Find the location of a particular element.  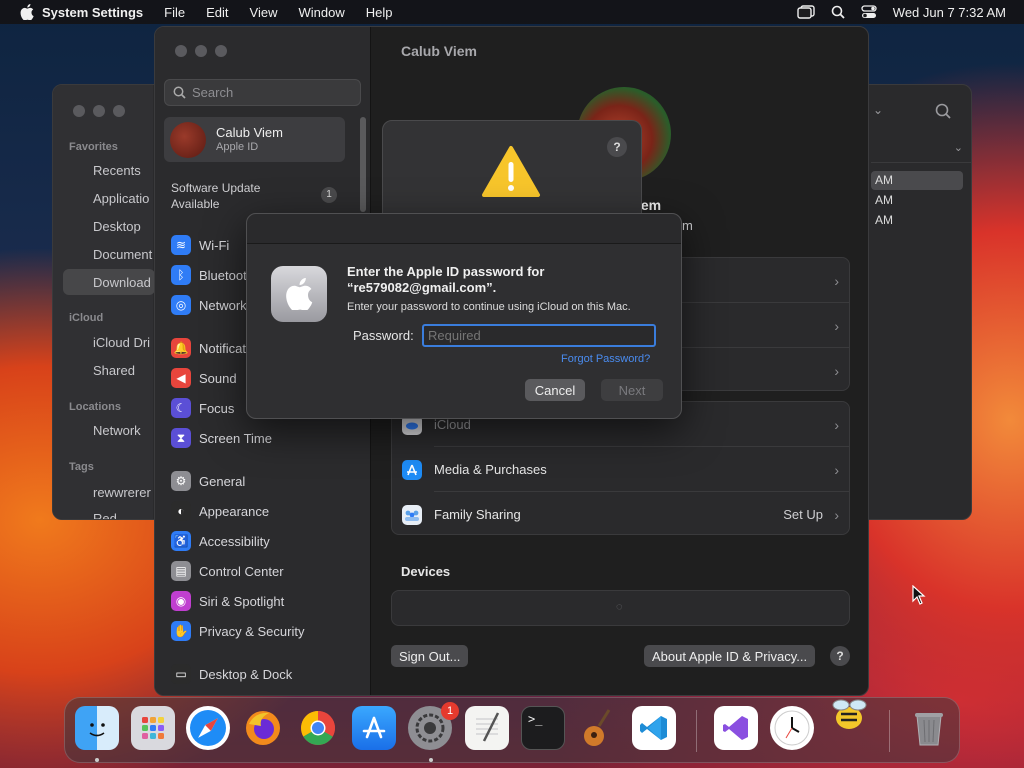

accessibility-icon: ♿ is located at coordinates (181, 541).